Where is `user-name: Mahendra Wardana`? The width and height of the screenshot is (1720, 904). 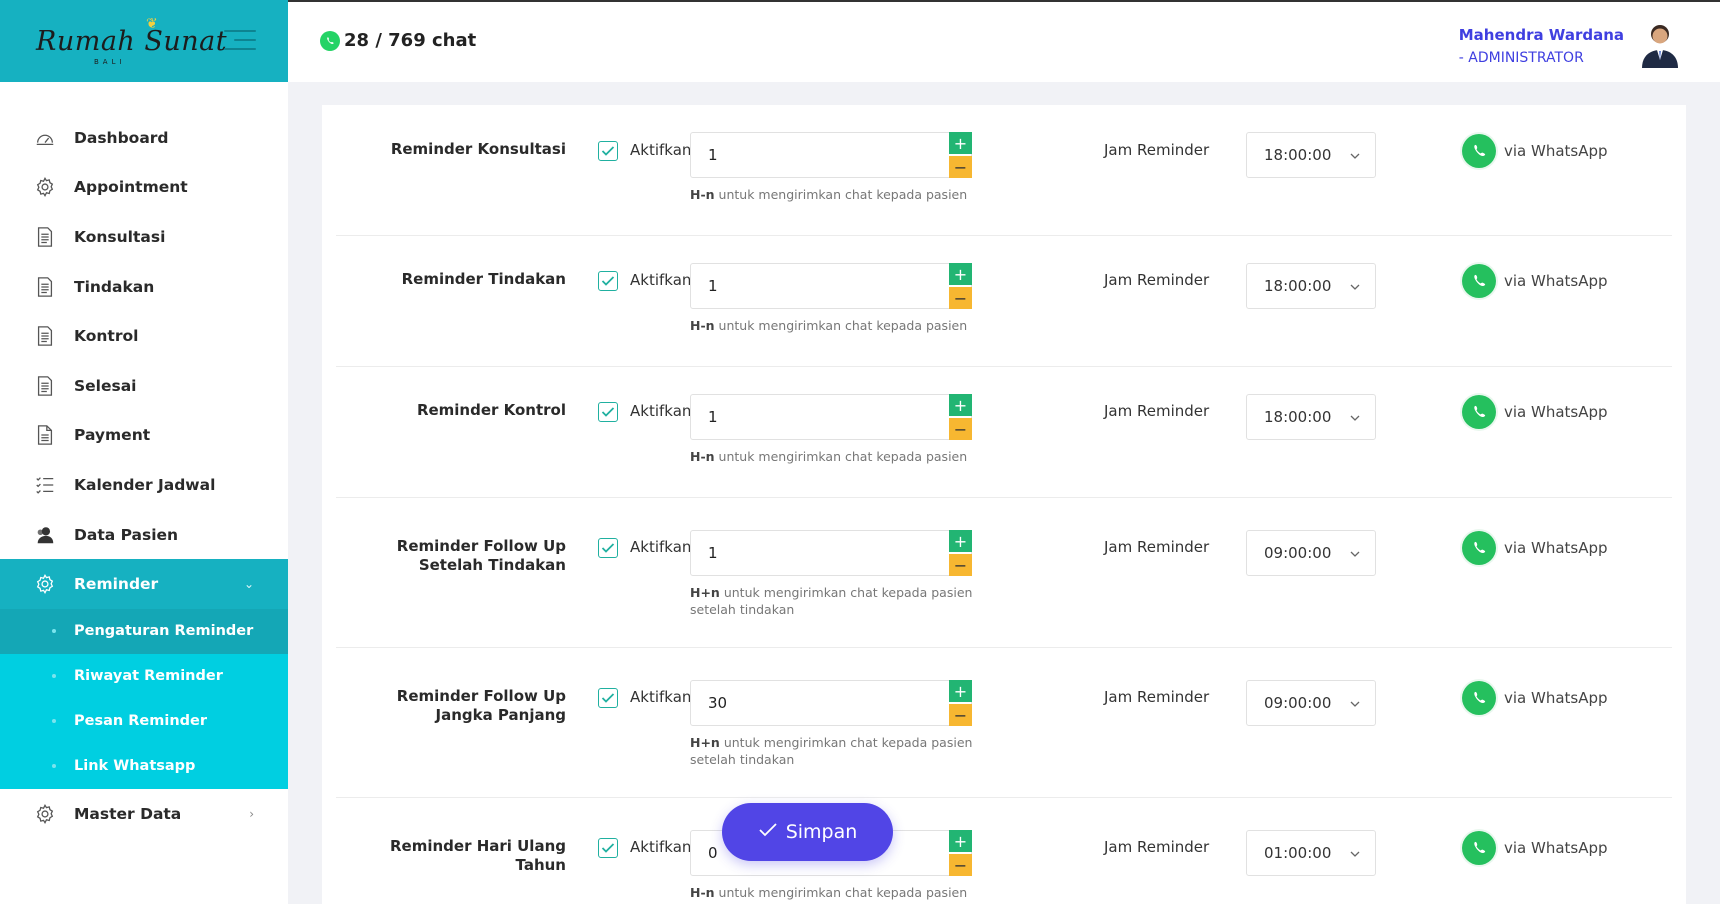 user-name: Mahendra Wardana is located at coordinates (1541, 35).